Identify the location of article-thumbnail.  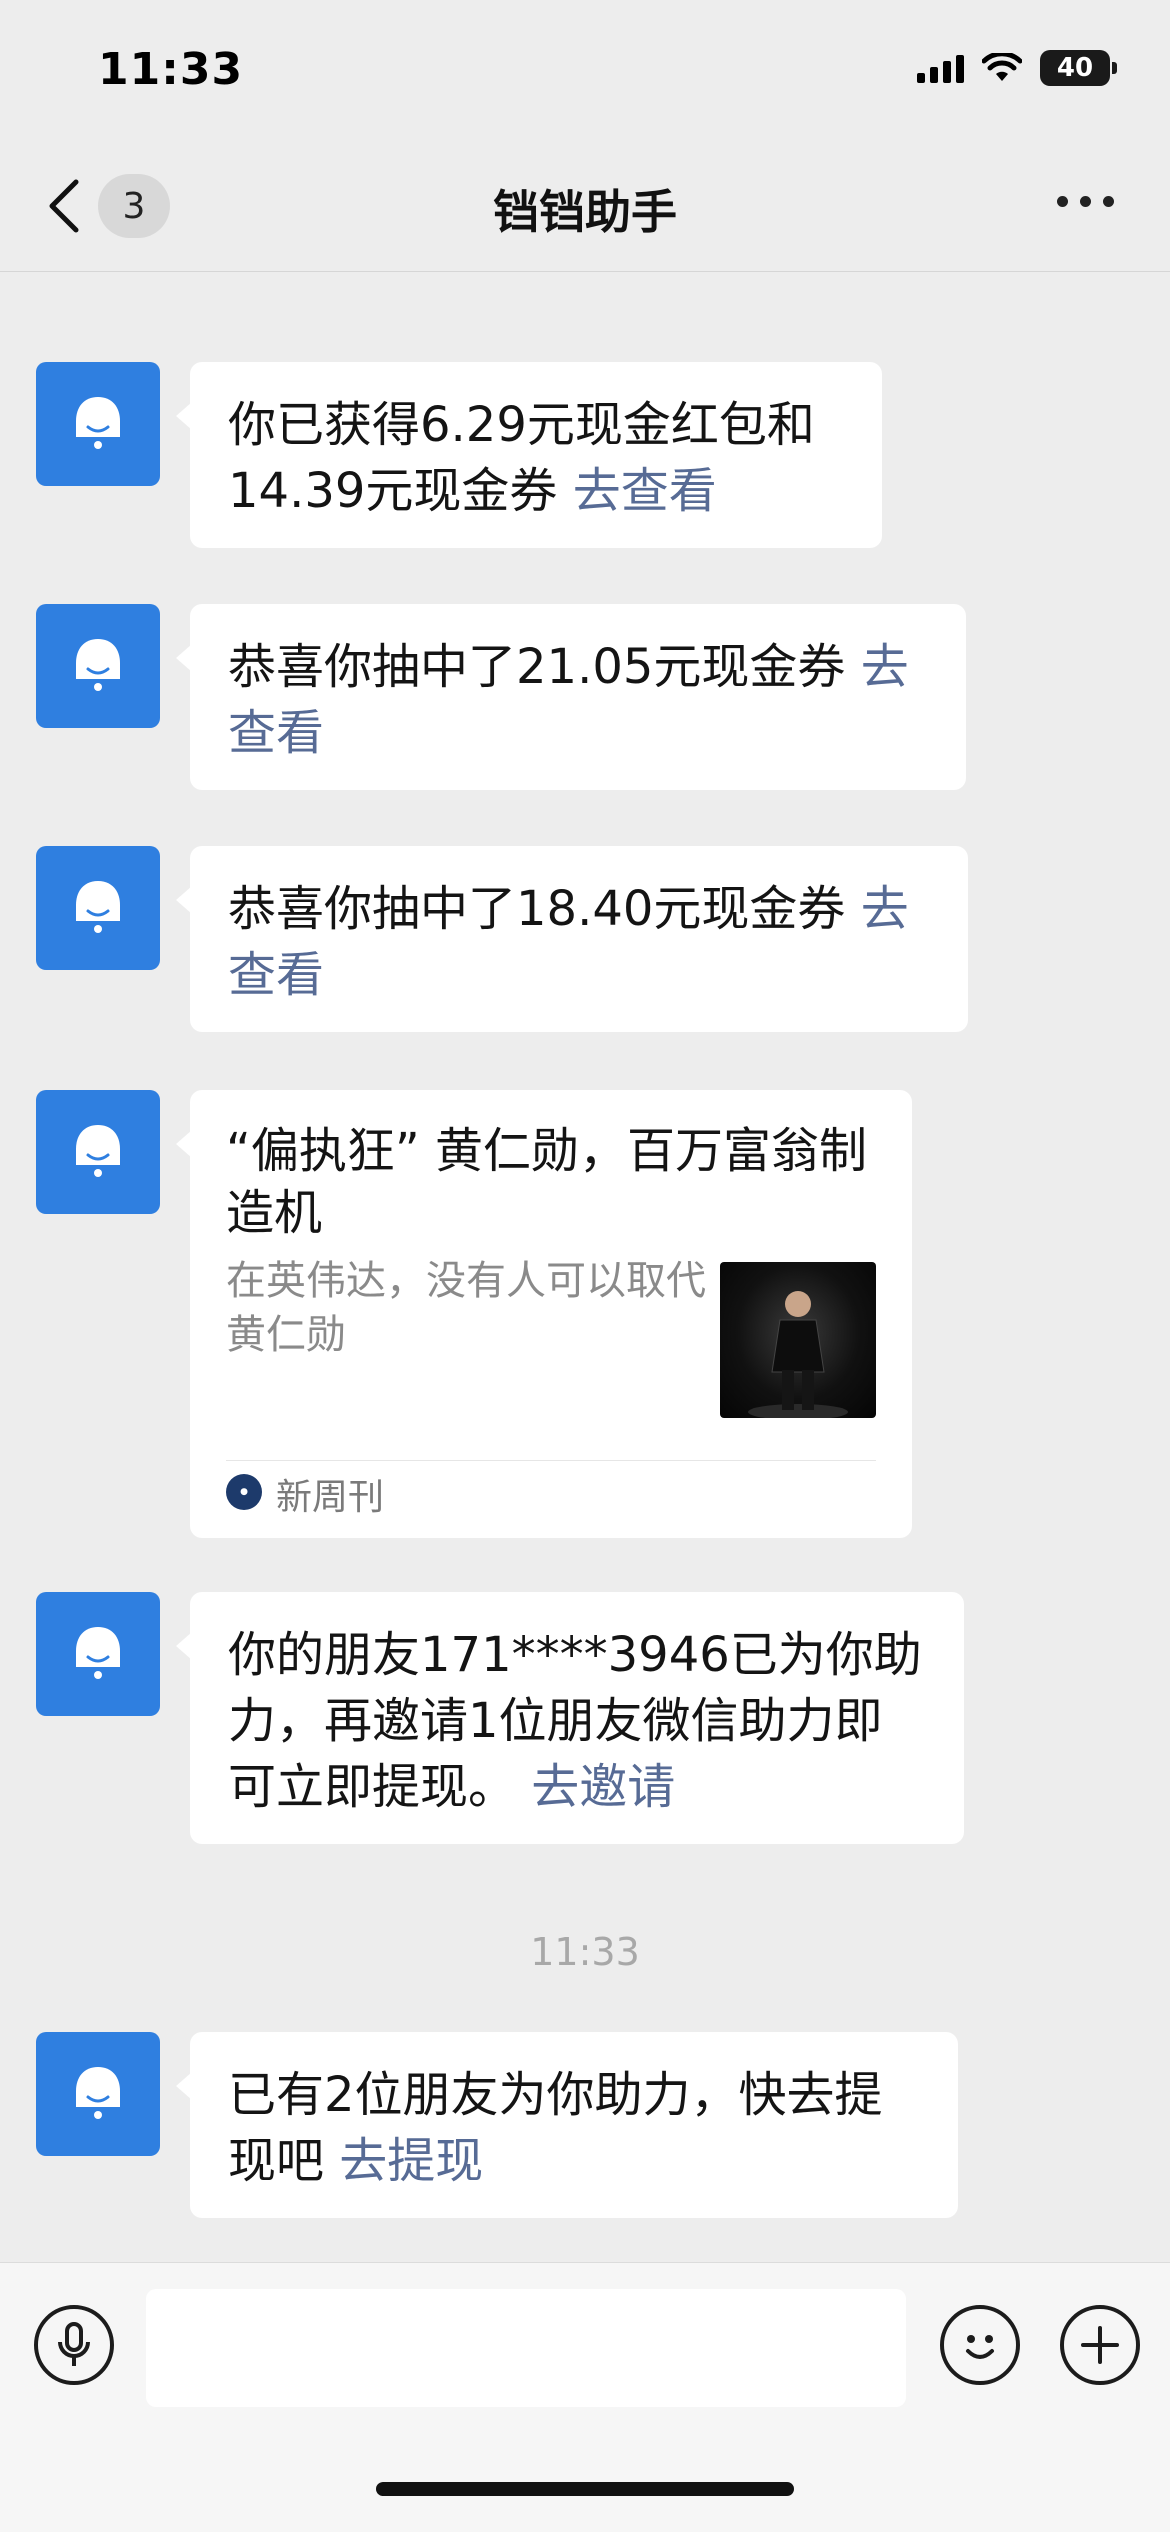
(798, 1340).